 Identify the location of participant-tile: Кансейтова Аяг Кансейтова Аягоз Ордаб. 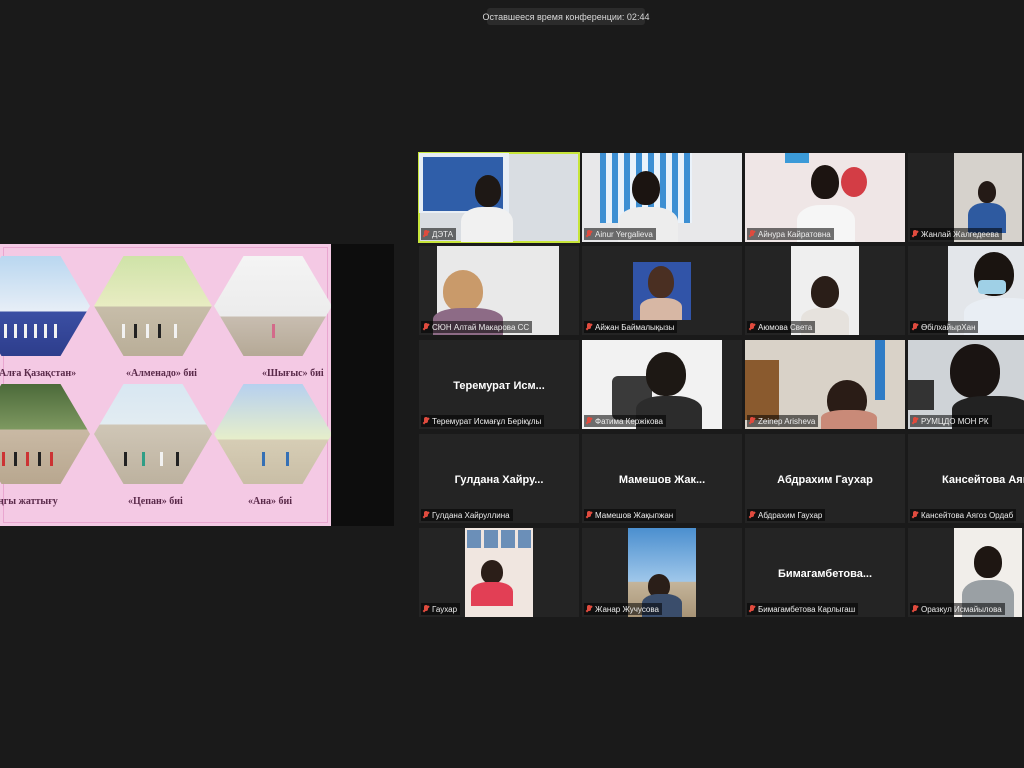
(966, 478).